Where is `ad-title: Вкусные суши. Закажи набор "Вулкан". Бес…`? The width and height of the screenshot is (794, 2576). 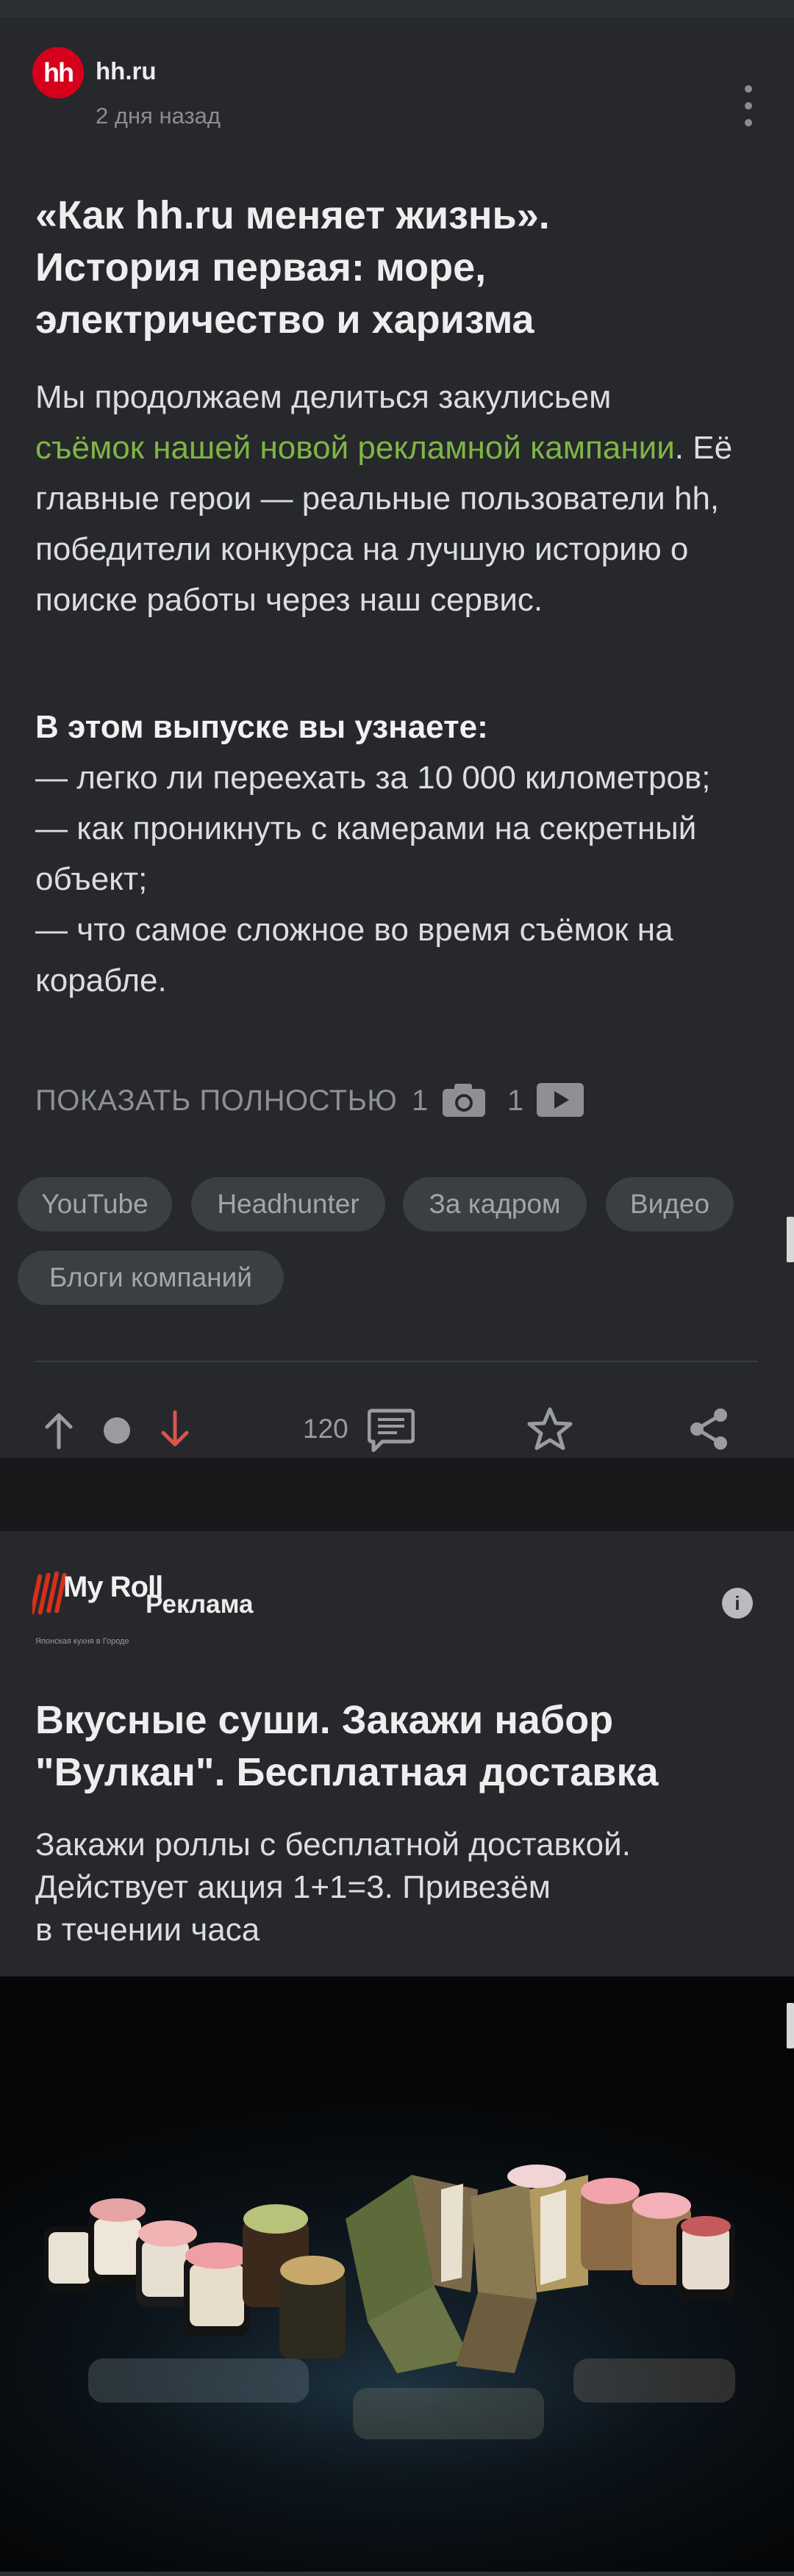 ad-title: Вкусные суши. Закажи набор "Вулкан". Бес… is located at coordinates (402, 1747).